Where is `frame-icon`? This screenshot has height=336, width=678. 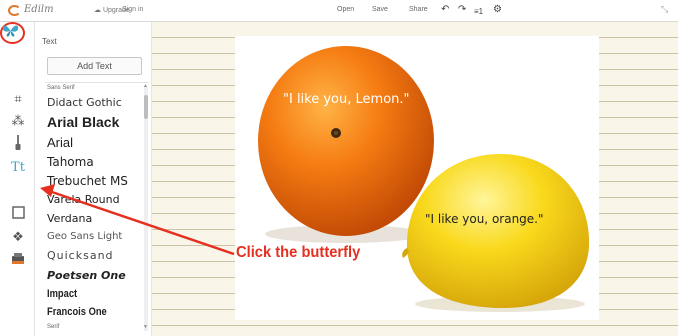 frame-icon is located at coordinates (18, 215).